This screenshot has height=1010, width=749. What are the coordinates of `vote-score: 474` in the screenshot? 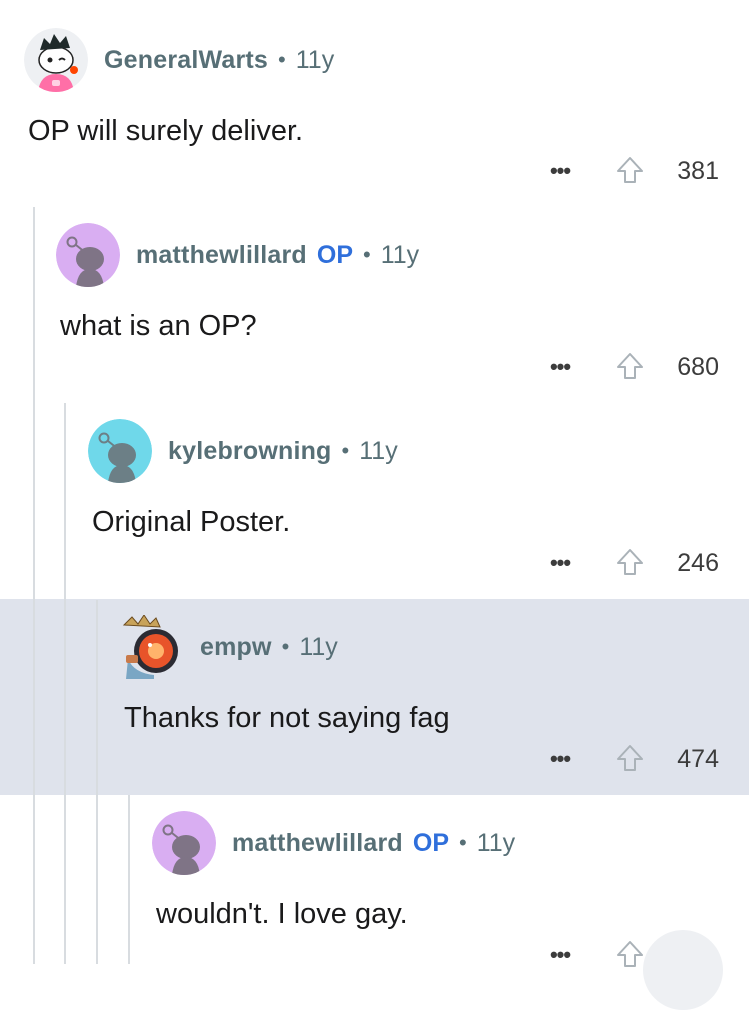 It's located at (698, 758).